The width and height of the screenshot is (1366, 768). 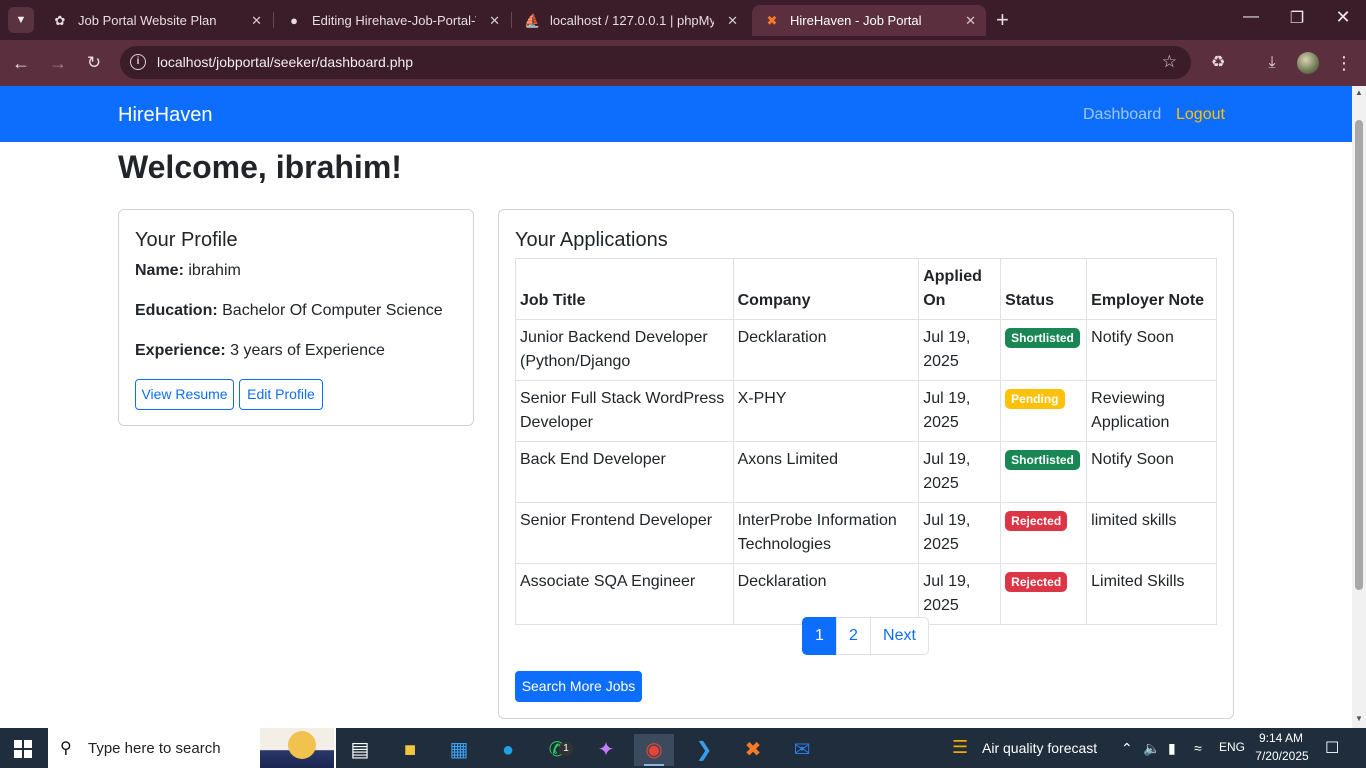 What do you see at coordinates (1332, 748) in the screenshot?
I see `notifications-icon: ☐` at bounding box center [1332, 748].